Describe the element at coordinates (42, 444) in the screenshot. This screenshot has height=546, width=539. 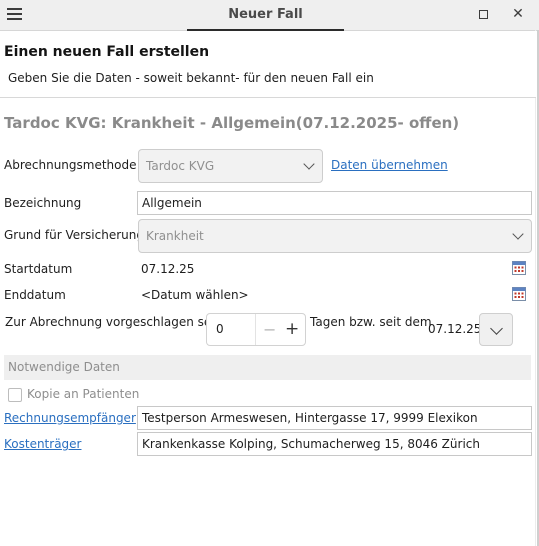
I see `cost-bearer-link: Kostenträger` at that location.